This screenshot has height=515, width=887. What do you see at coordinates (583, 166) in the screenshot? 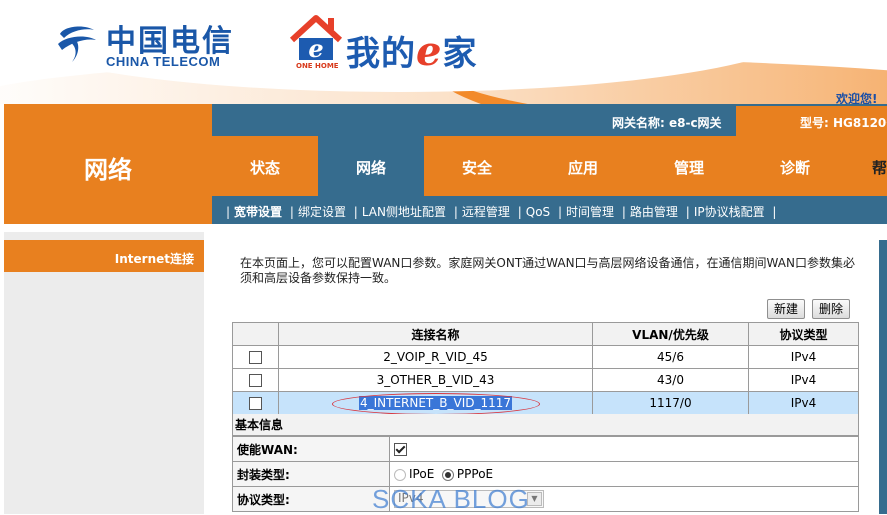
I see `nav-tab-application: 应用` at bounding box center [583, 166].